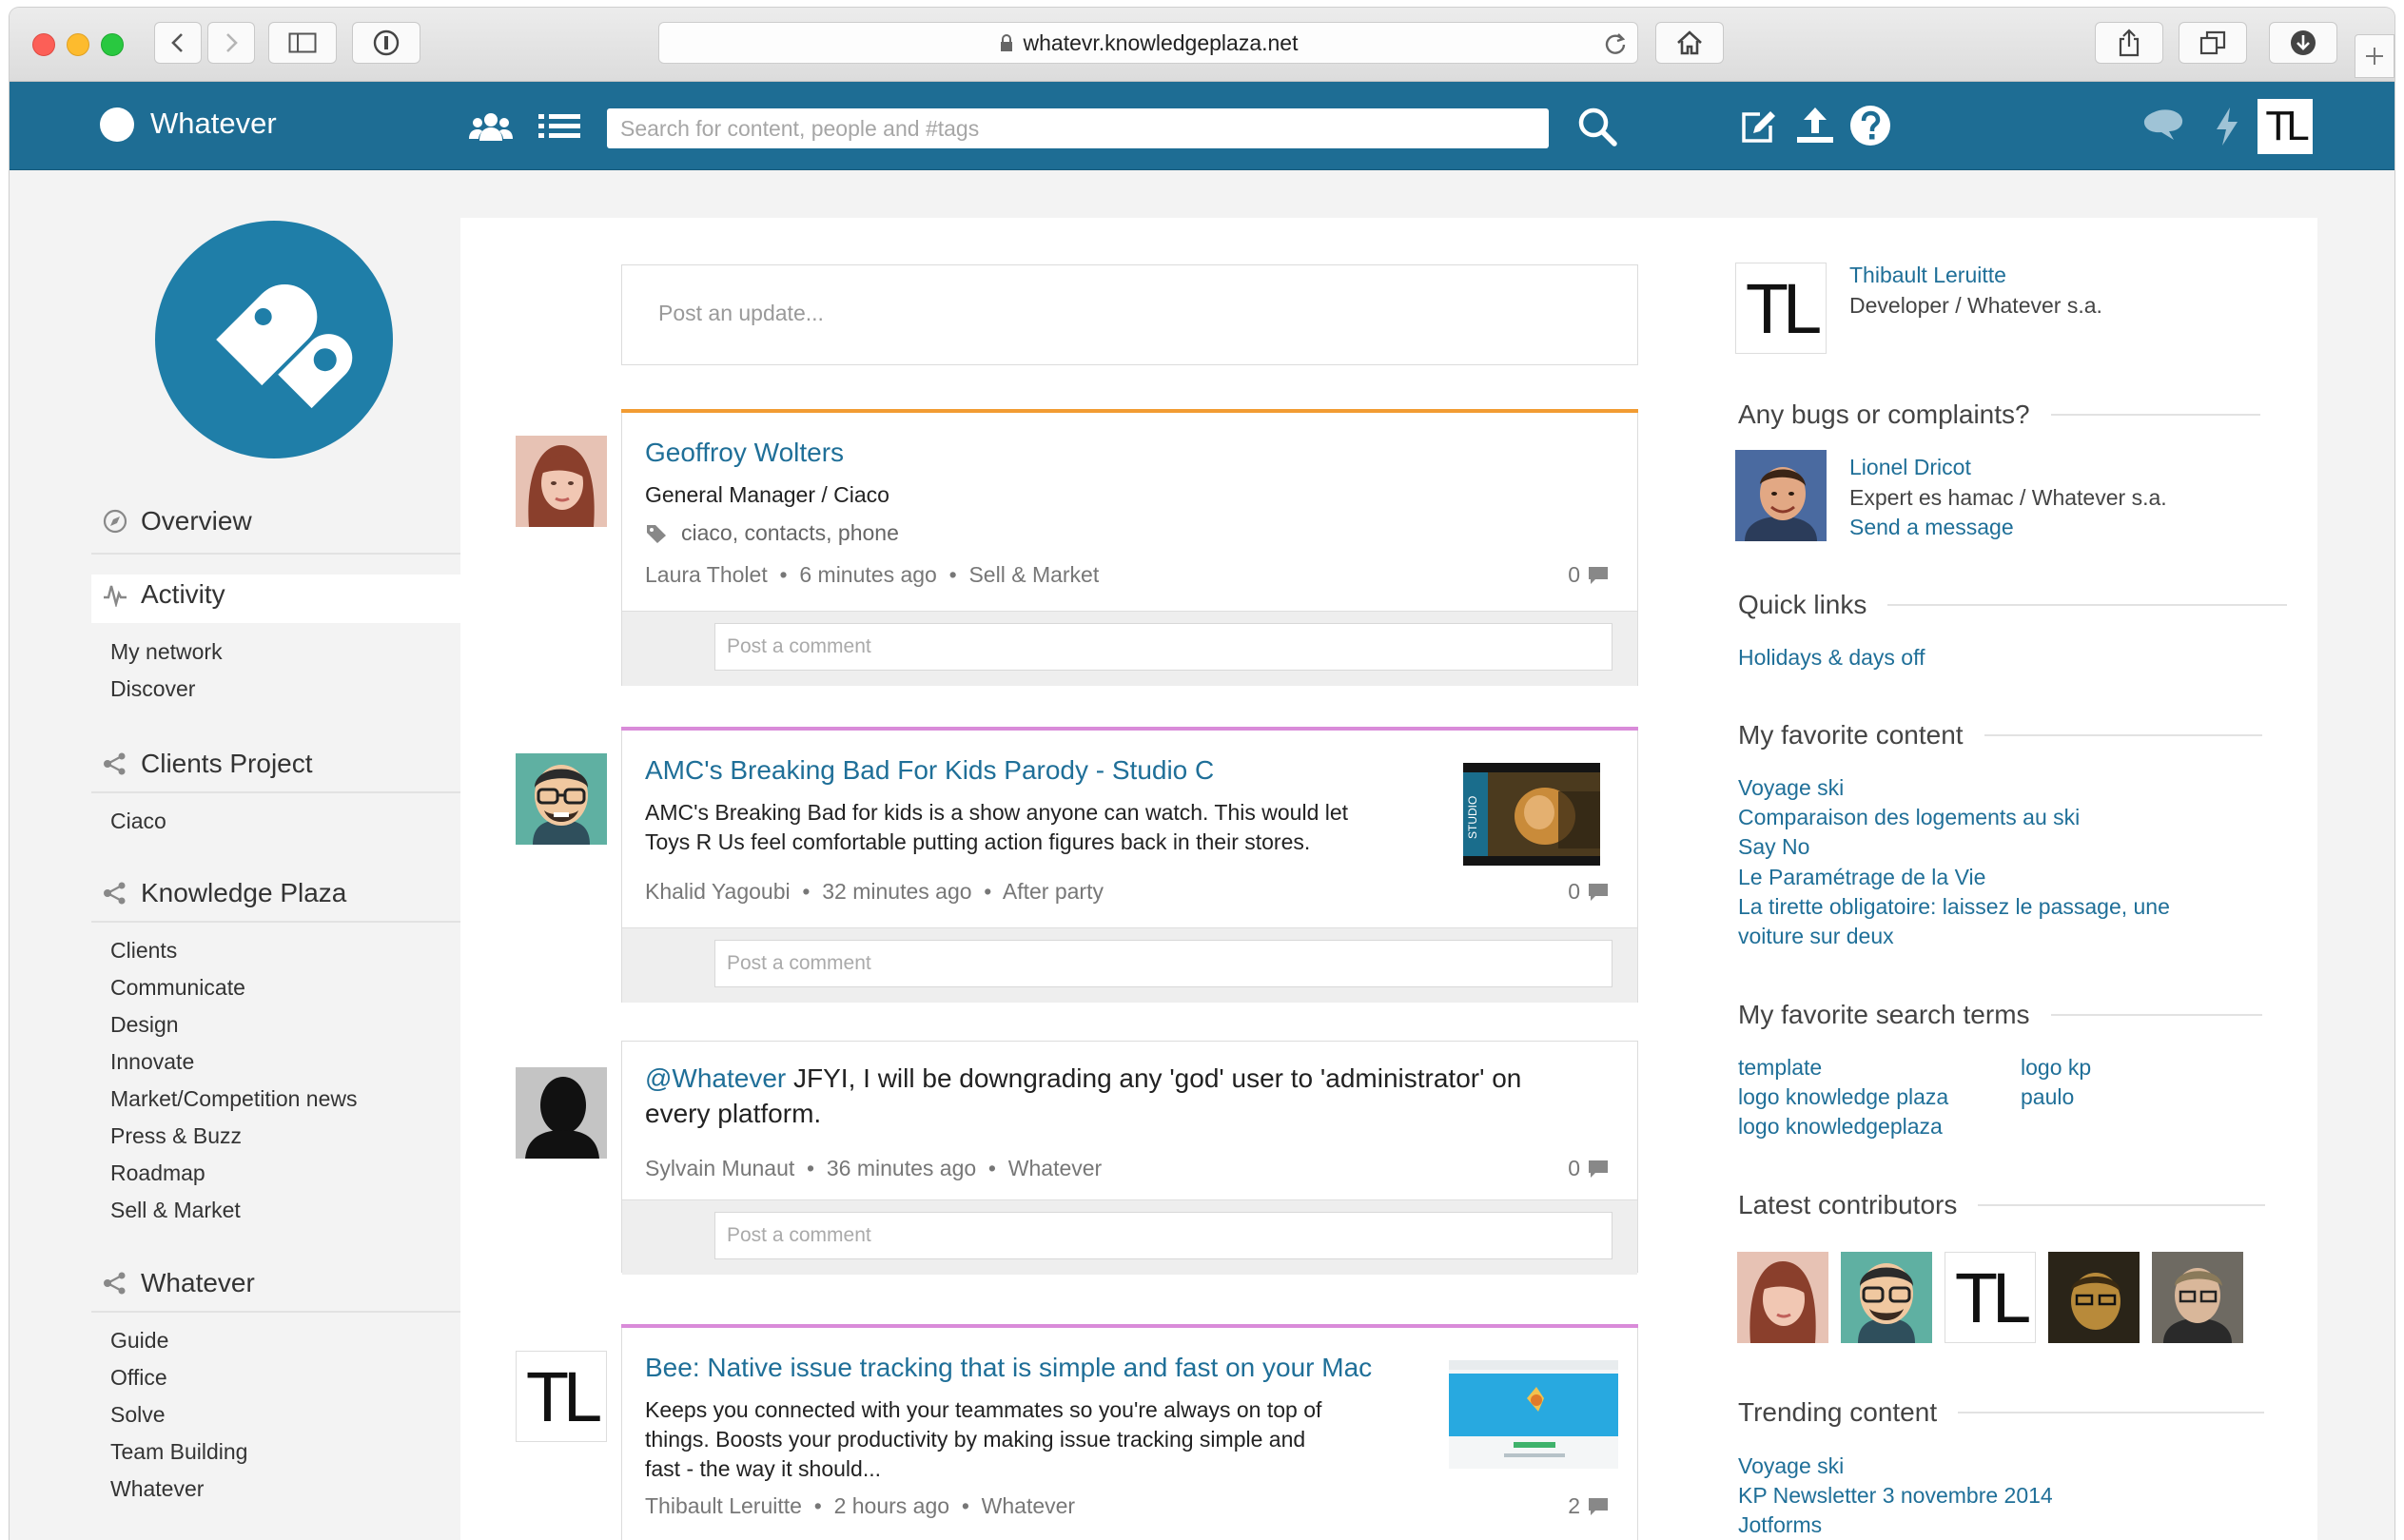  What do you see at coordinates (559, 127) in the screenshot?
I see `list-icon` at bounding box center [559, 127].